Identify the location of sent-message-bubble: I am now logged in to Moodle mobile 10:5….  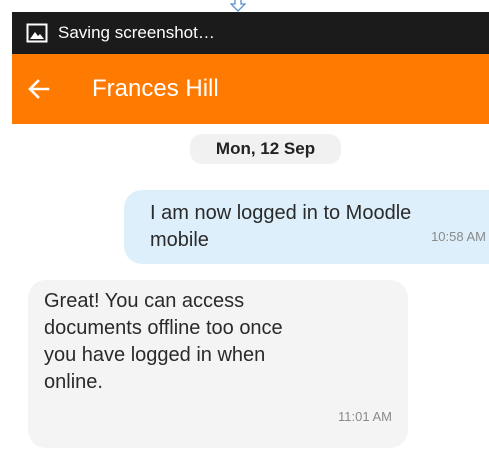
(306, 227).